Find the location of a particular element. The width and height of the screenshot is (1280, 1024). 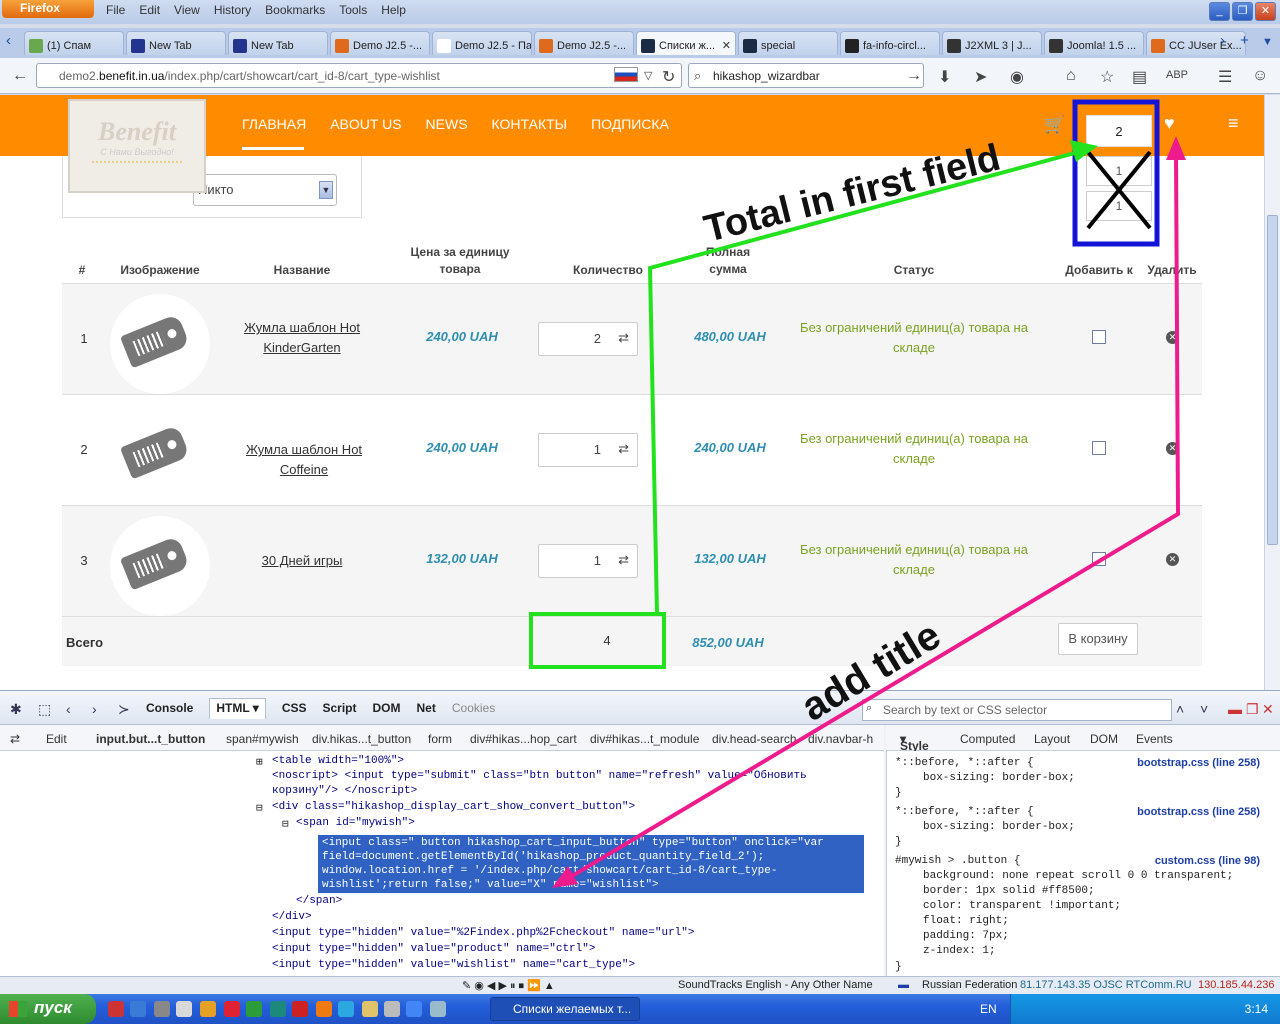

eye-icon: ◉ is located at coordinates (1017, 77).